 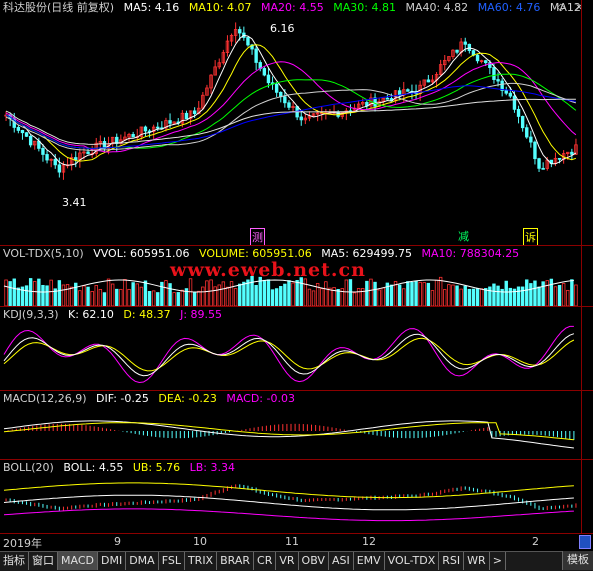 I want to click on tab-obv: OBV, so click(x=314, y=561).